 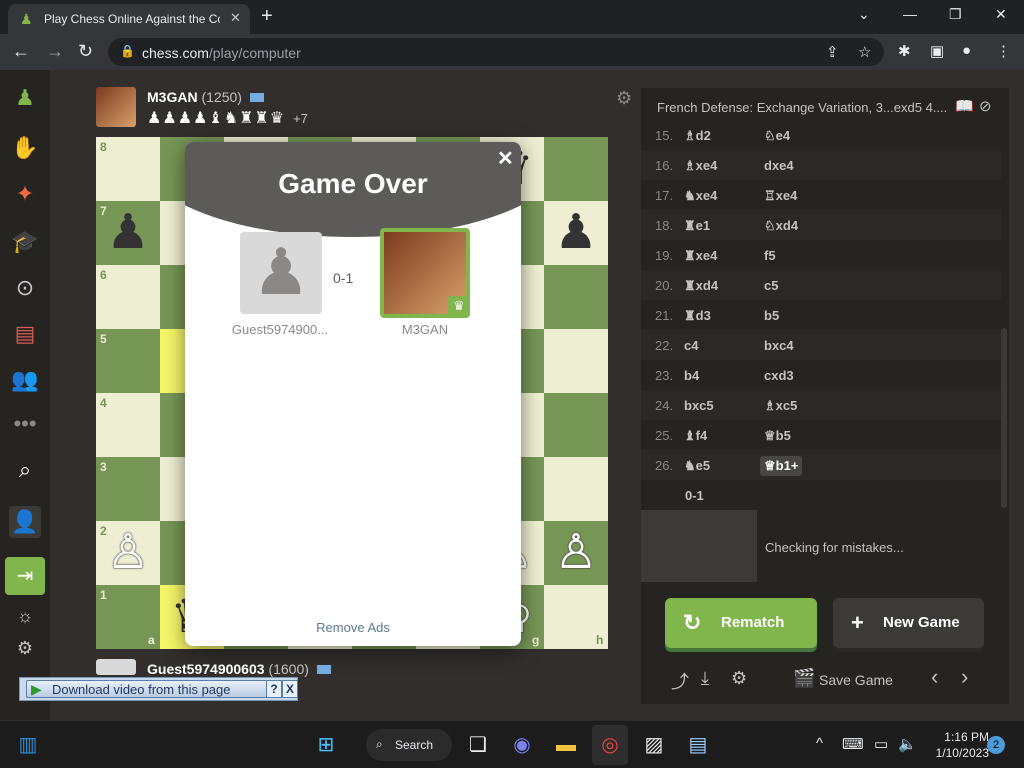 What do you see at coordinates (856, 680) in the screenshot?
I see `save-game-label: Save Game` at bounding box center [856, 680].